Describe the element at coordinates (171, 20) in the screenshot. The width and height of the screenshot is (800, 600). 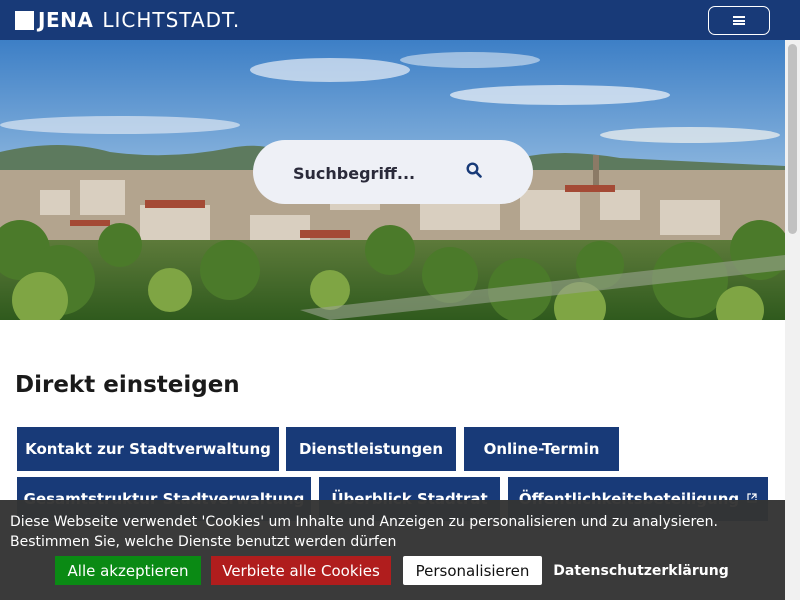
I see `logo-text-light: LICHTSTADT.` at that location.